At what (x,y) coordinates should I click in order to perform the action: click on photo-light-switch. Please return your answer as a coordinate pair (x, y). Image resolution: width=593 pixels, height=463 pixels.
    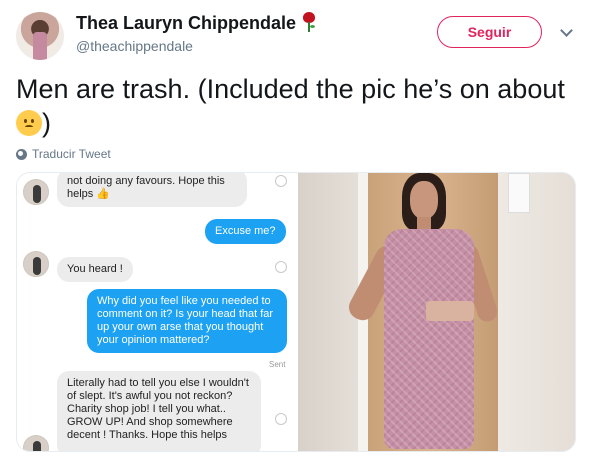
    Looking at the image, I should click on (519, 193).